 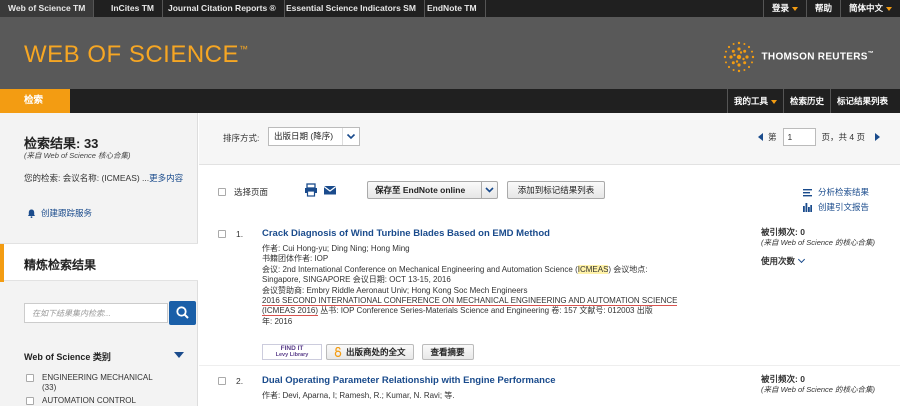 I want to click on page-number-input: 1, so click(x=799, y=136).